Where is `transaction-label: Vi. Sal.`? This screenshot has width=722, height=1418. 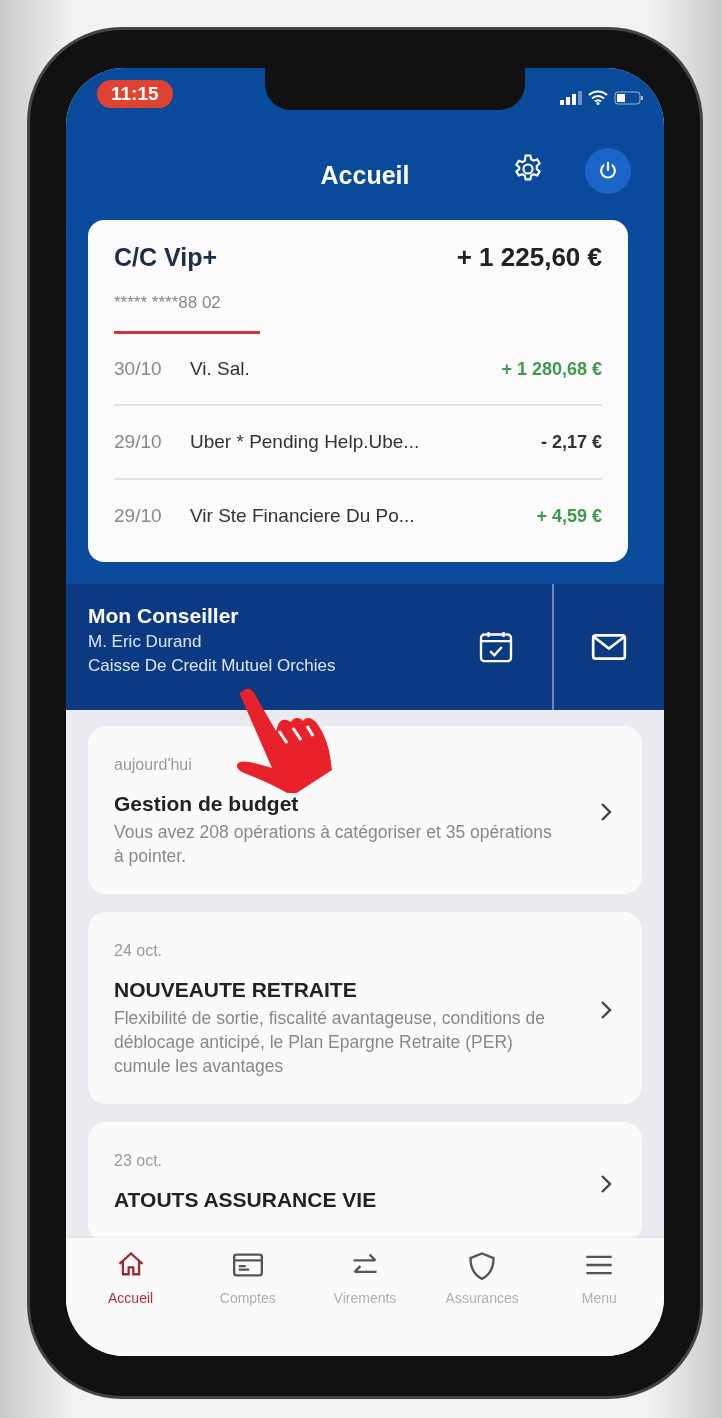 transaction-label: Vi. Sal. is located at coordinates (220, 369).